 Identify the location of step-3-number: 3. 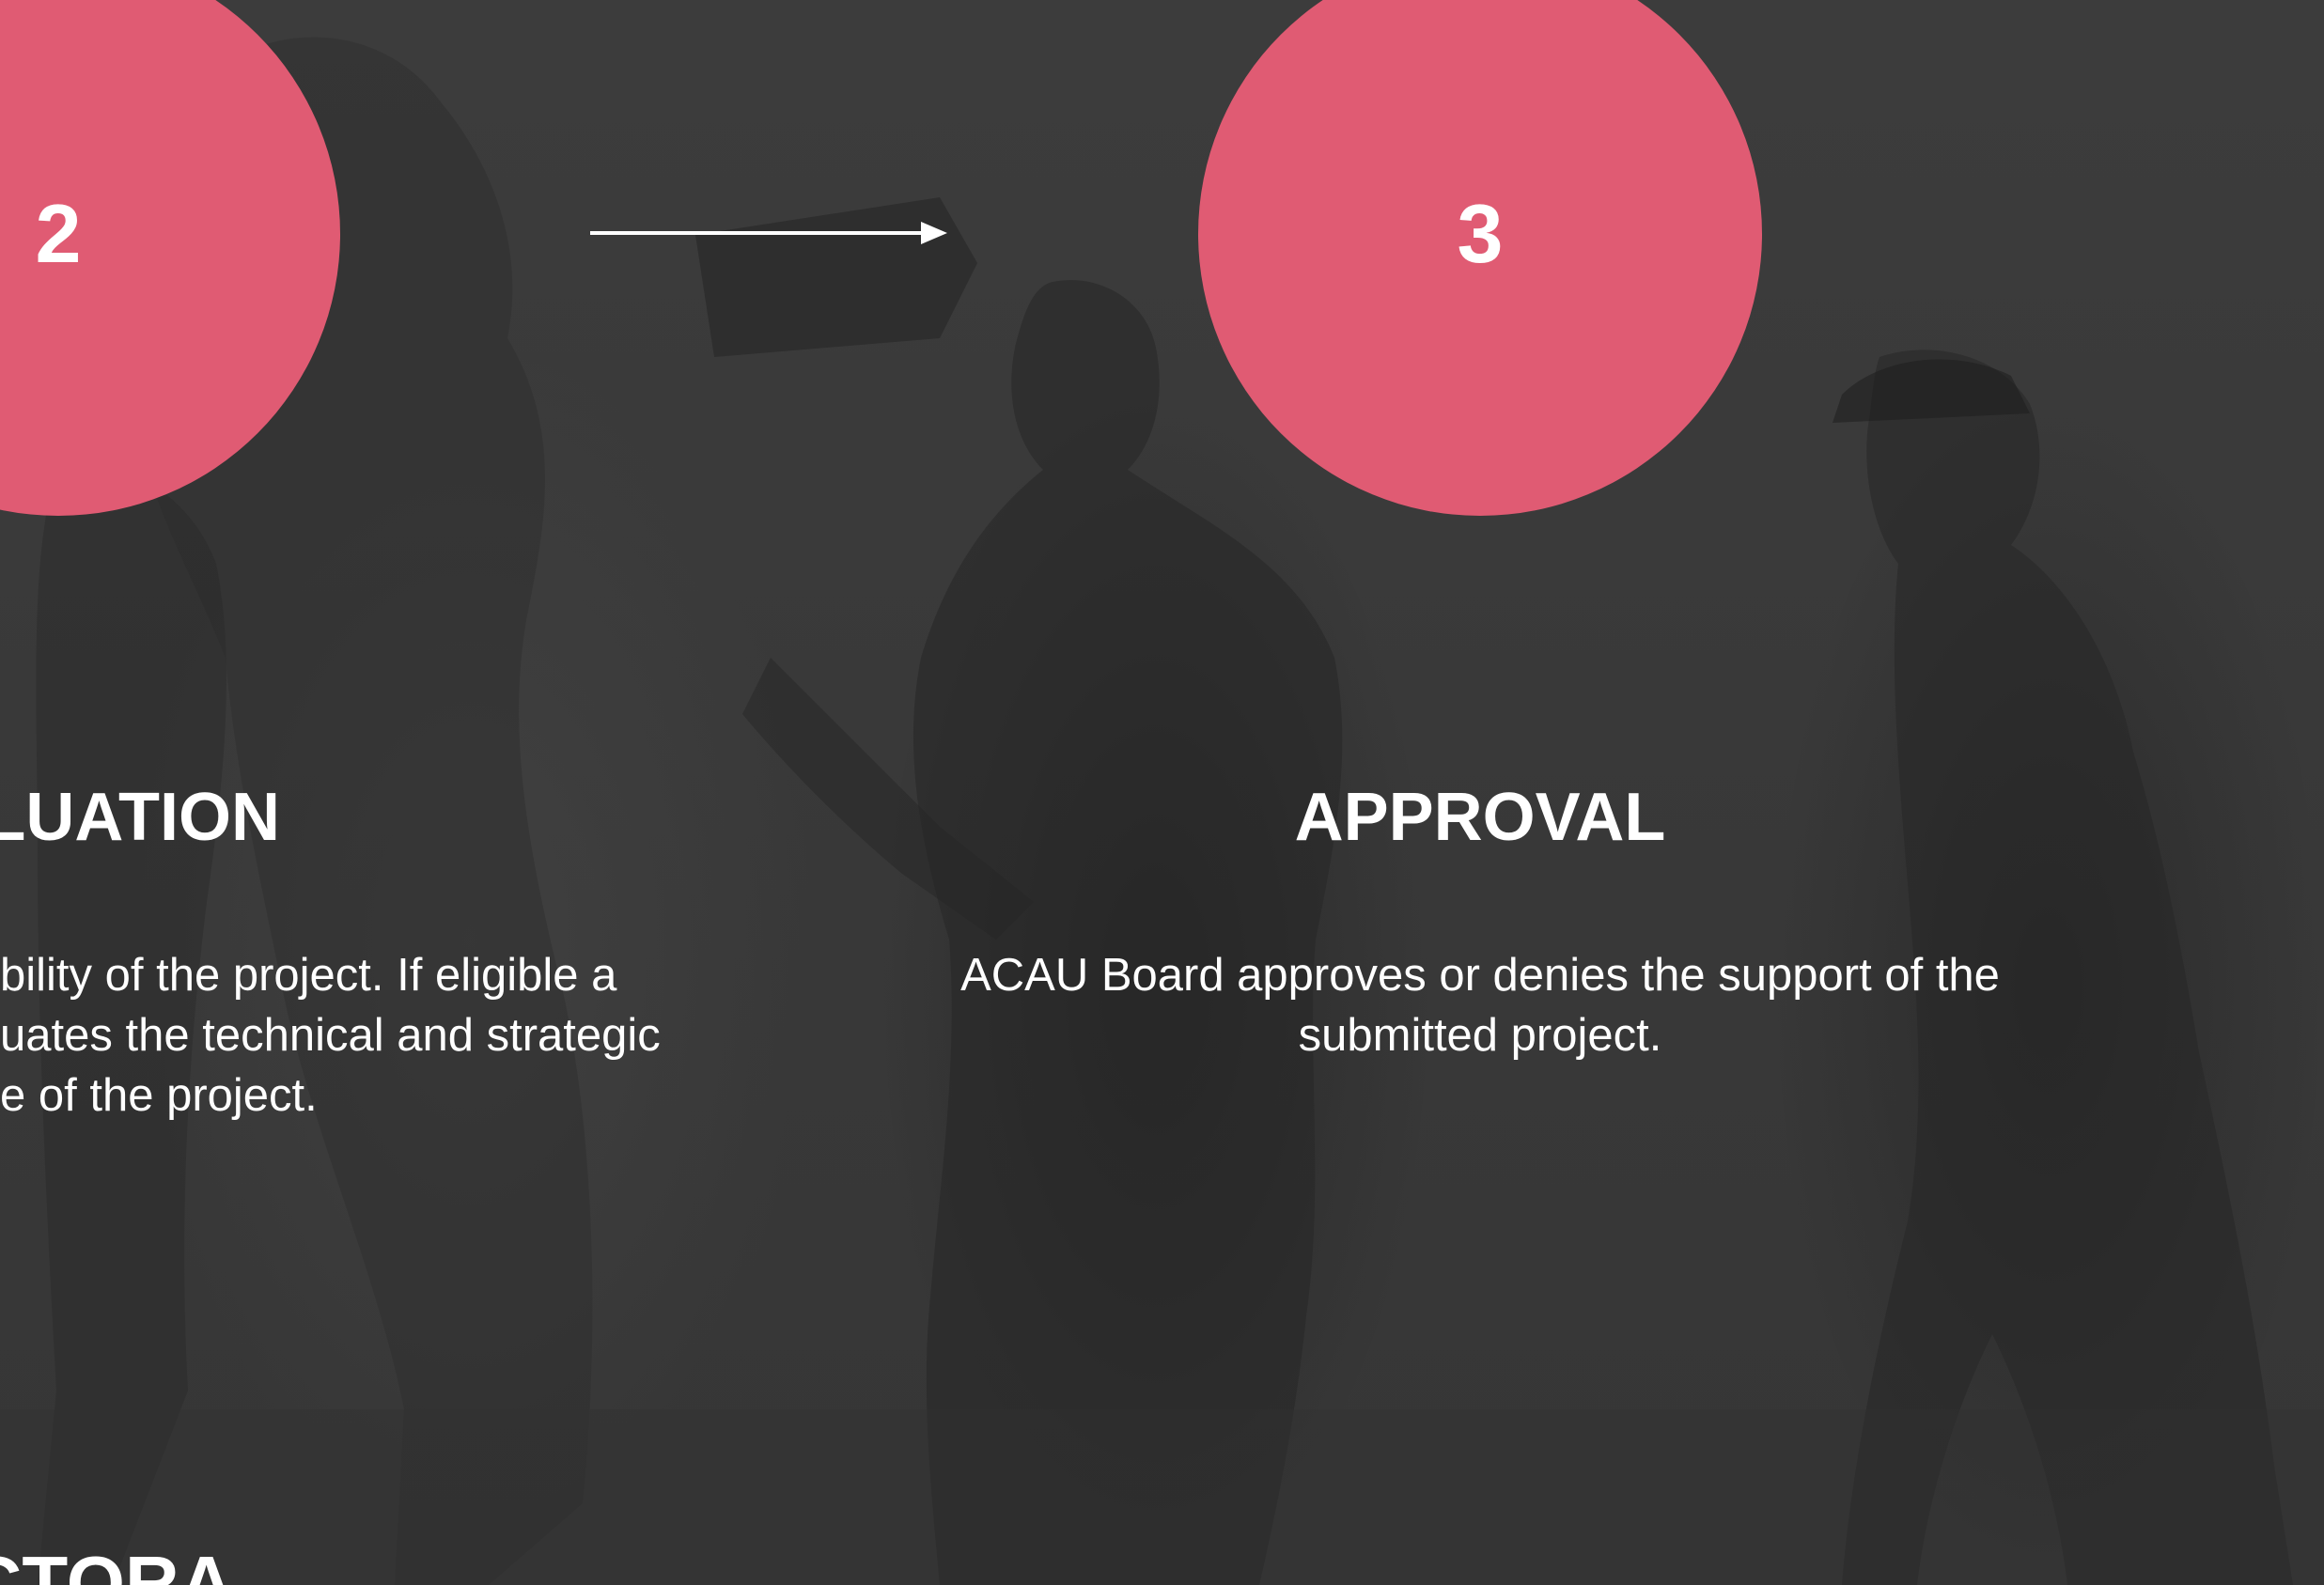
(1480, 233).